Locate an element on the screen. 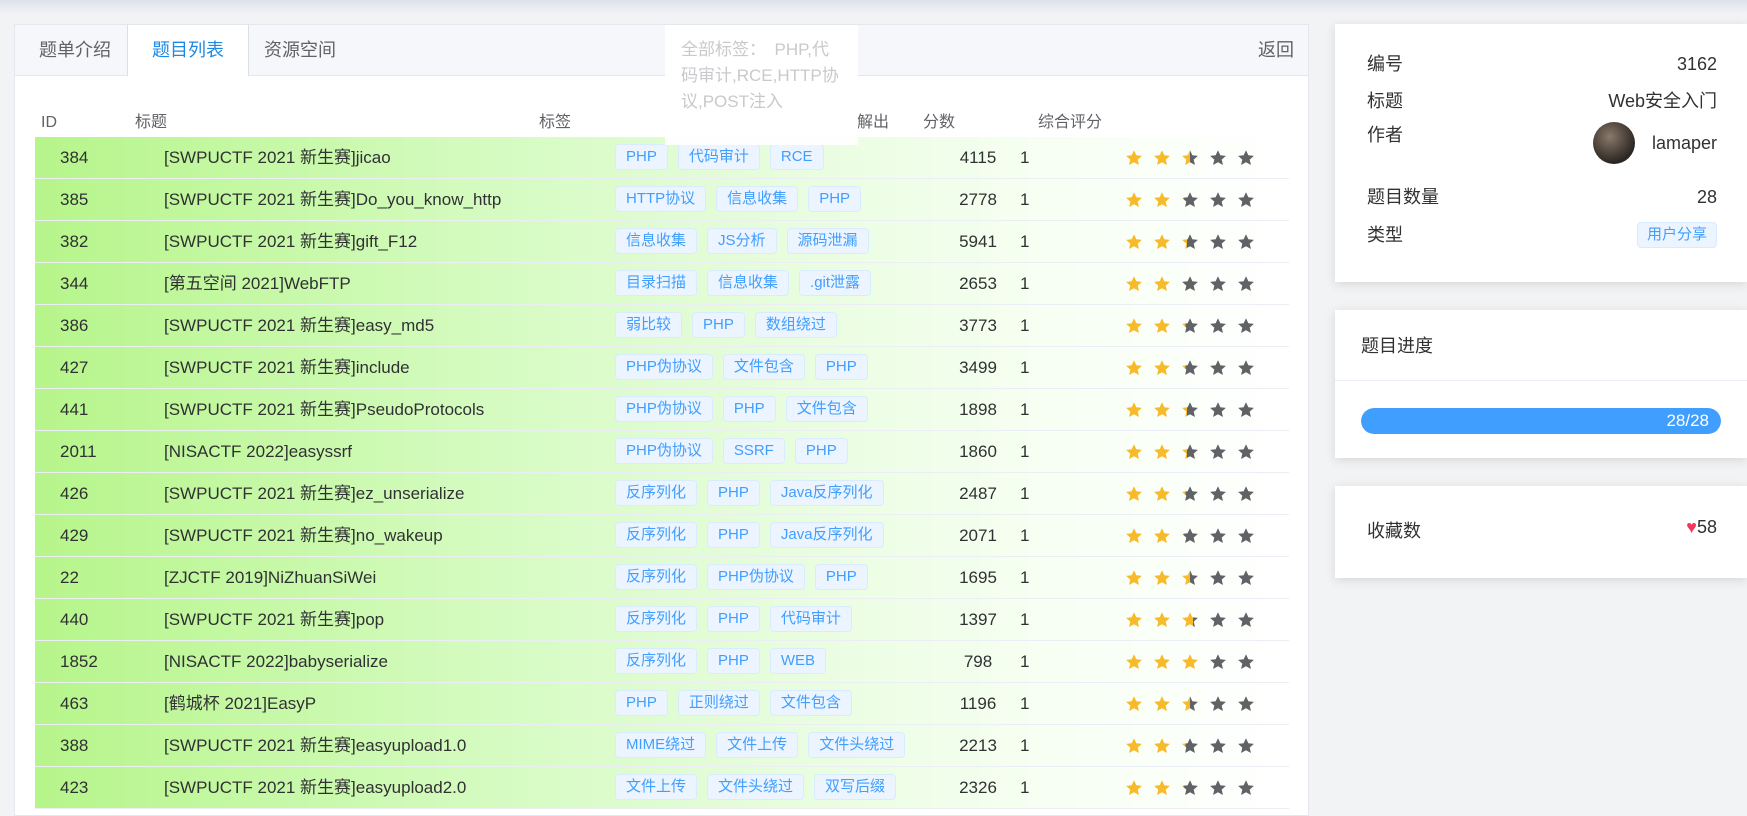 This screenshot has width=1747, height=816. tab-problem-list: 题目列表 is located at coordinates (188, 50).